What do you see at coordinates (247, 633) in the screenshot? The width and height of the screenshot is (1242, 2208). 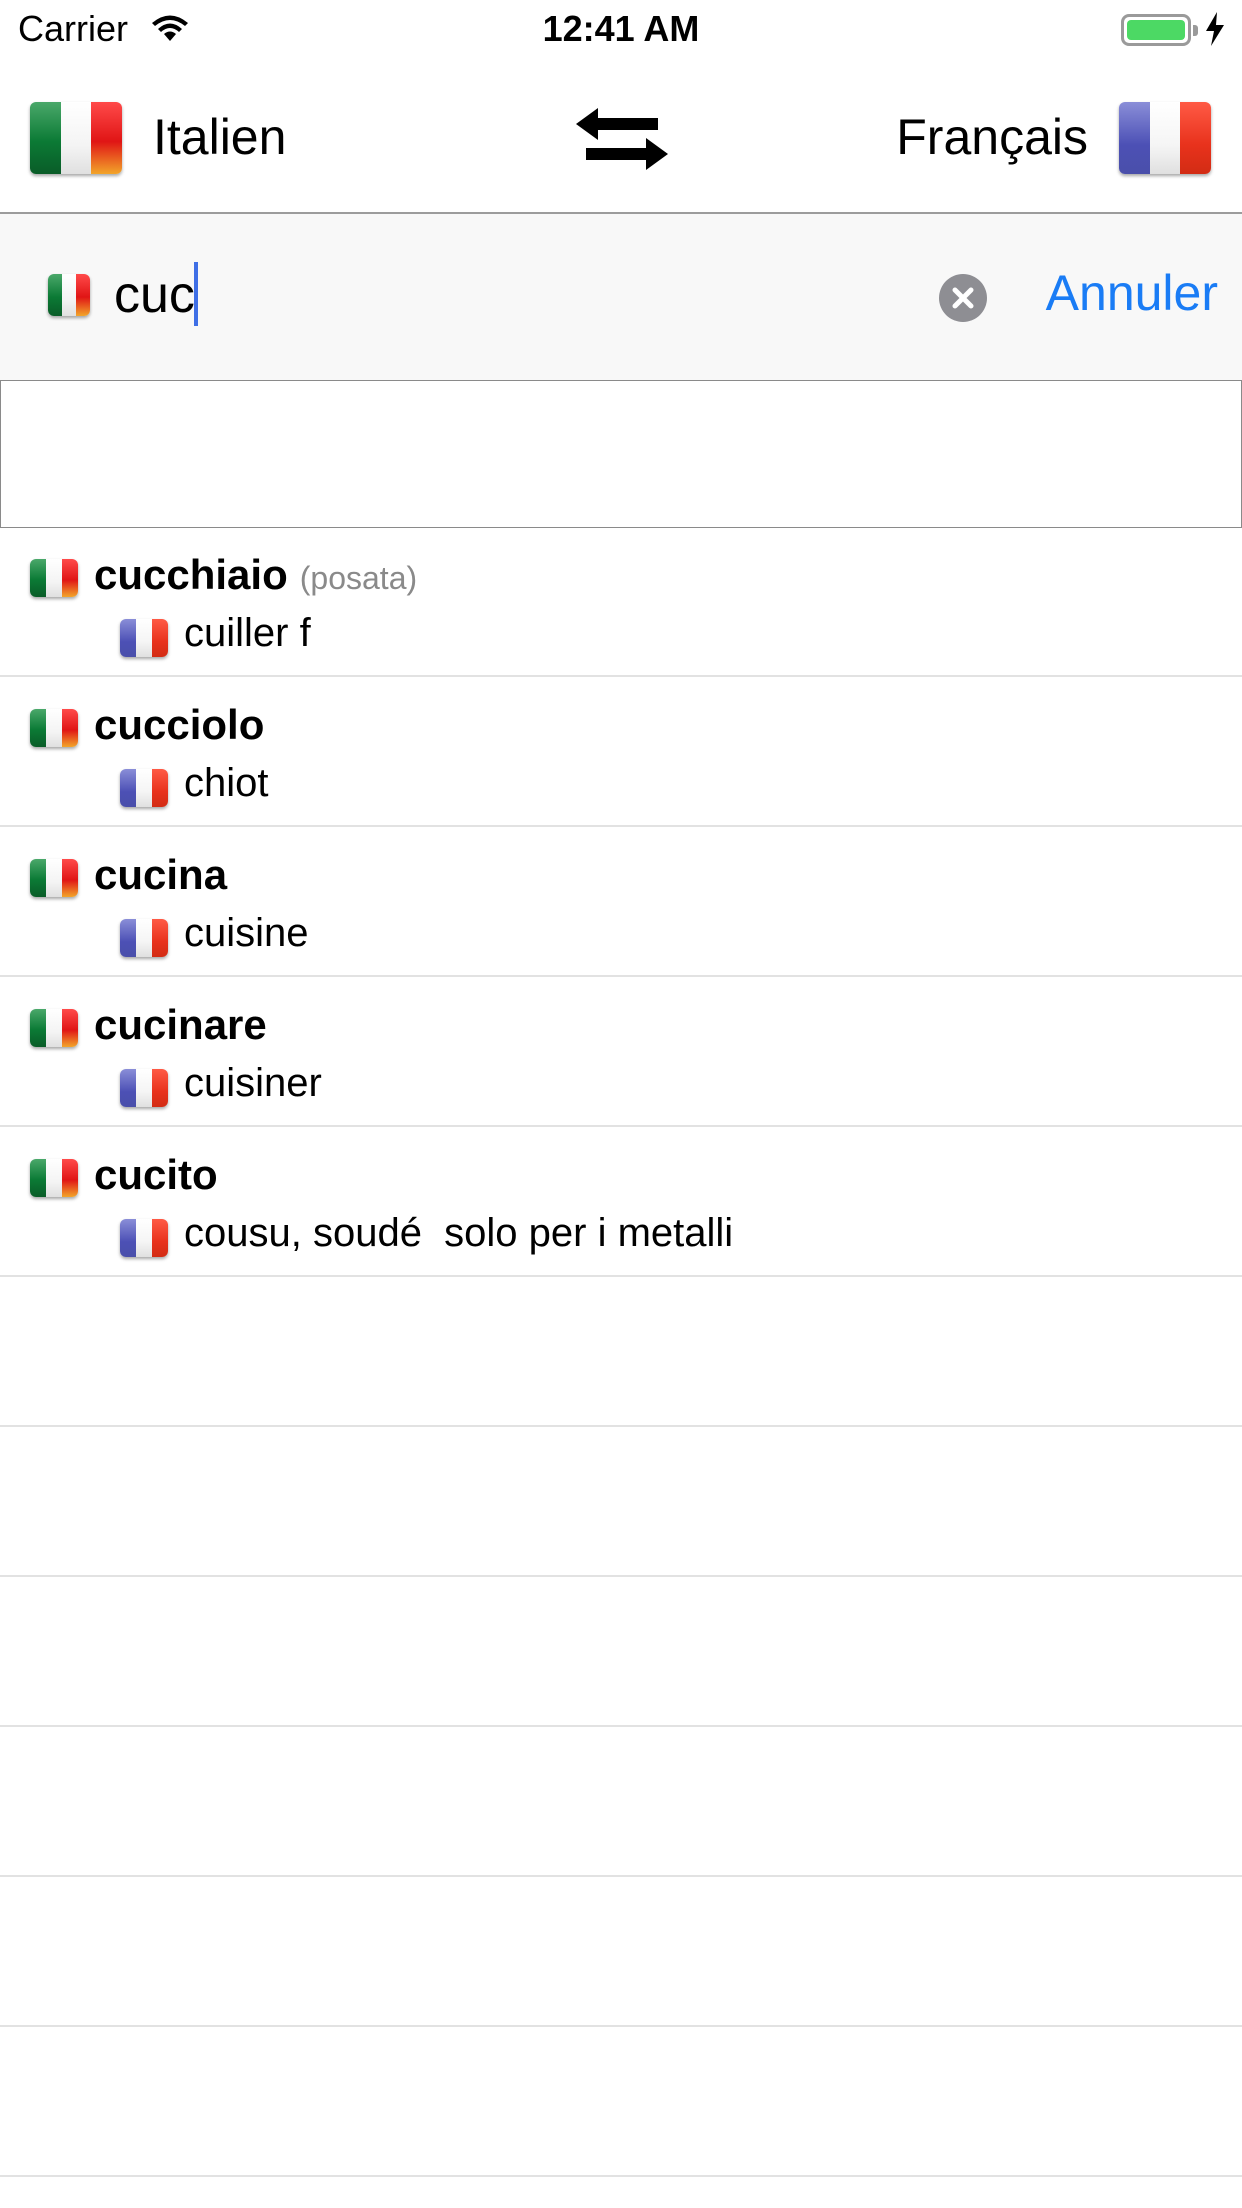 I see `result-translation: cuiller f` at bounding box center [247, 633].